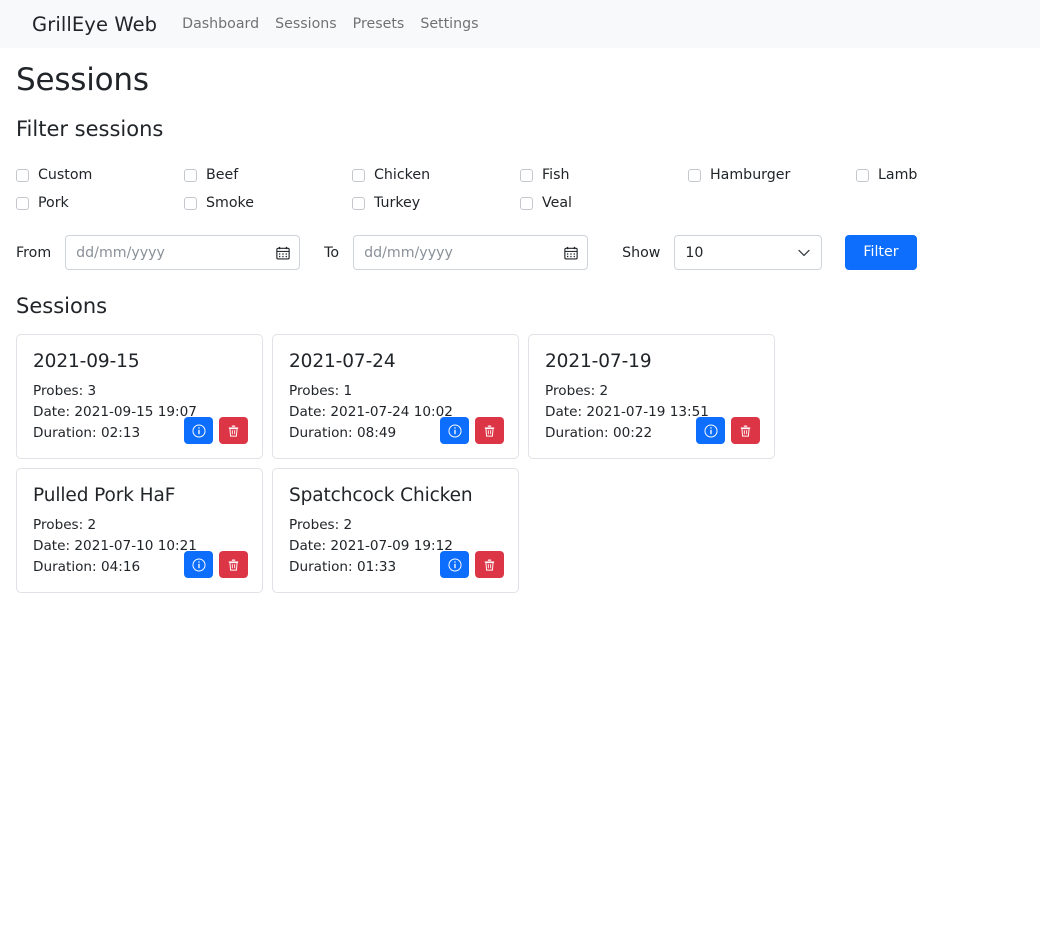 This screenshot has width=1040, height=939. I want to click on from-date-input: dd/mm/yyyy, so click(183, 252).